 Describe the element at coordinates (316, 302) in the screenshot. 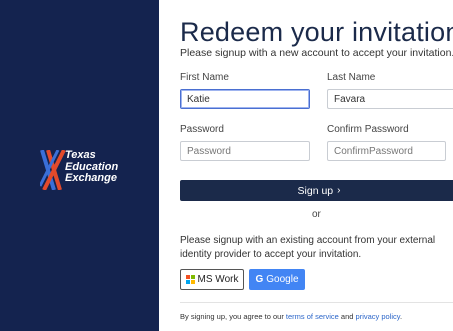

I see `footer-divider` at that location.